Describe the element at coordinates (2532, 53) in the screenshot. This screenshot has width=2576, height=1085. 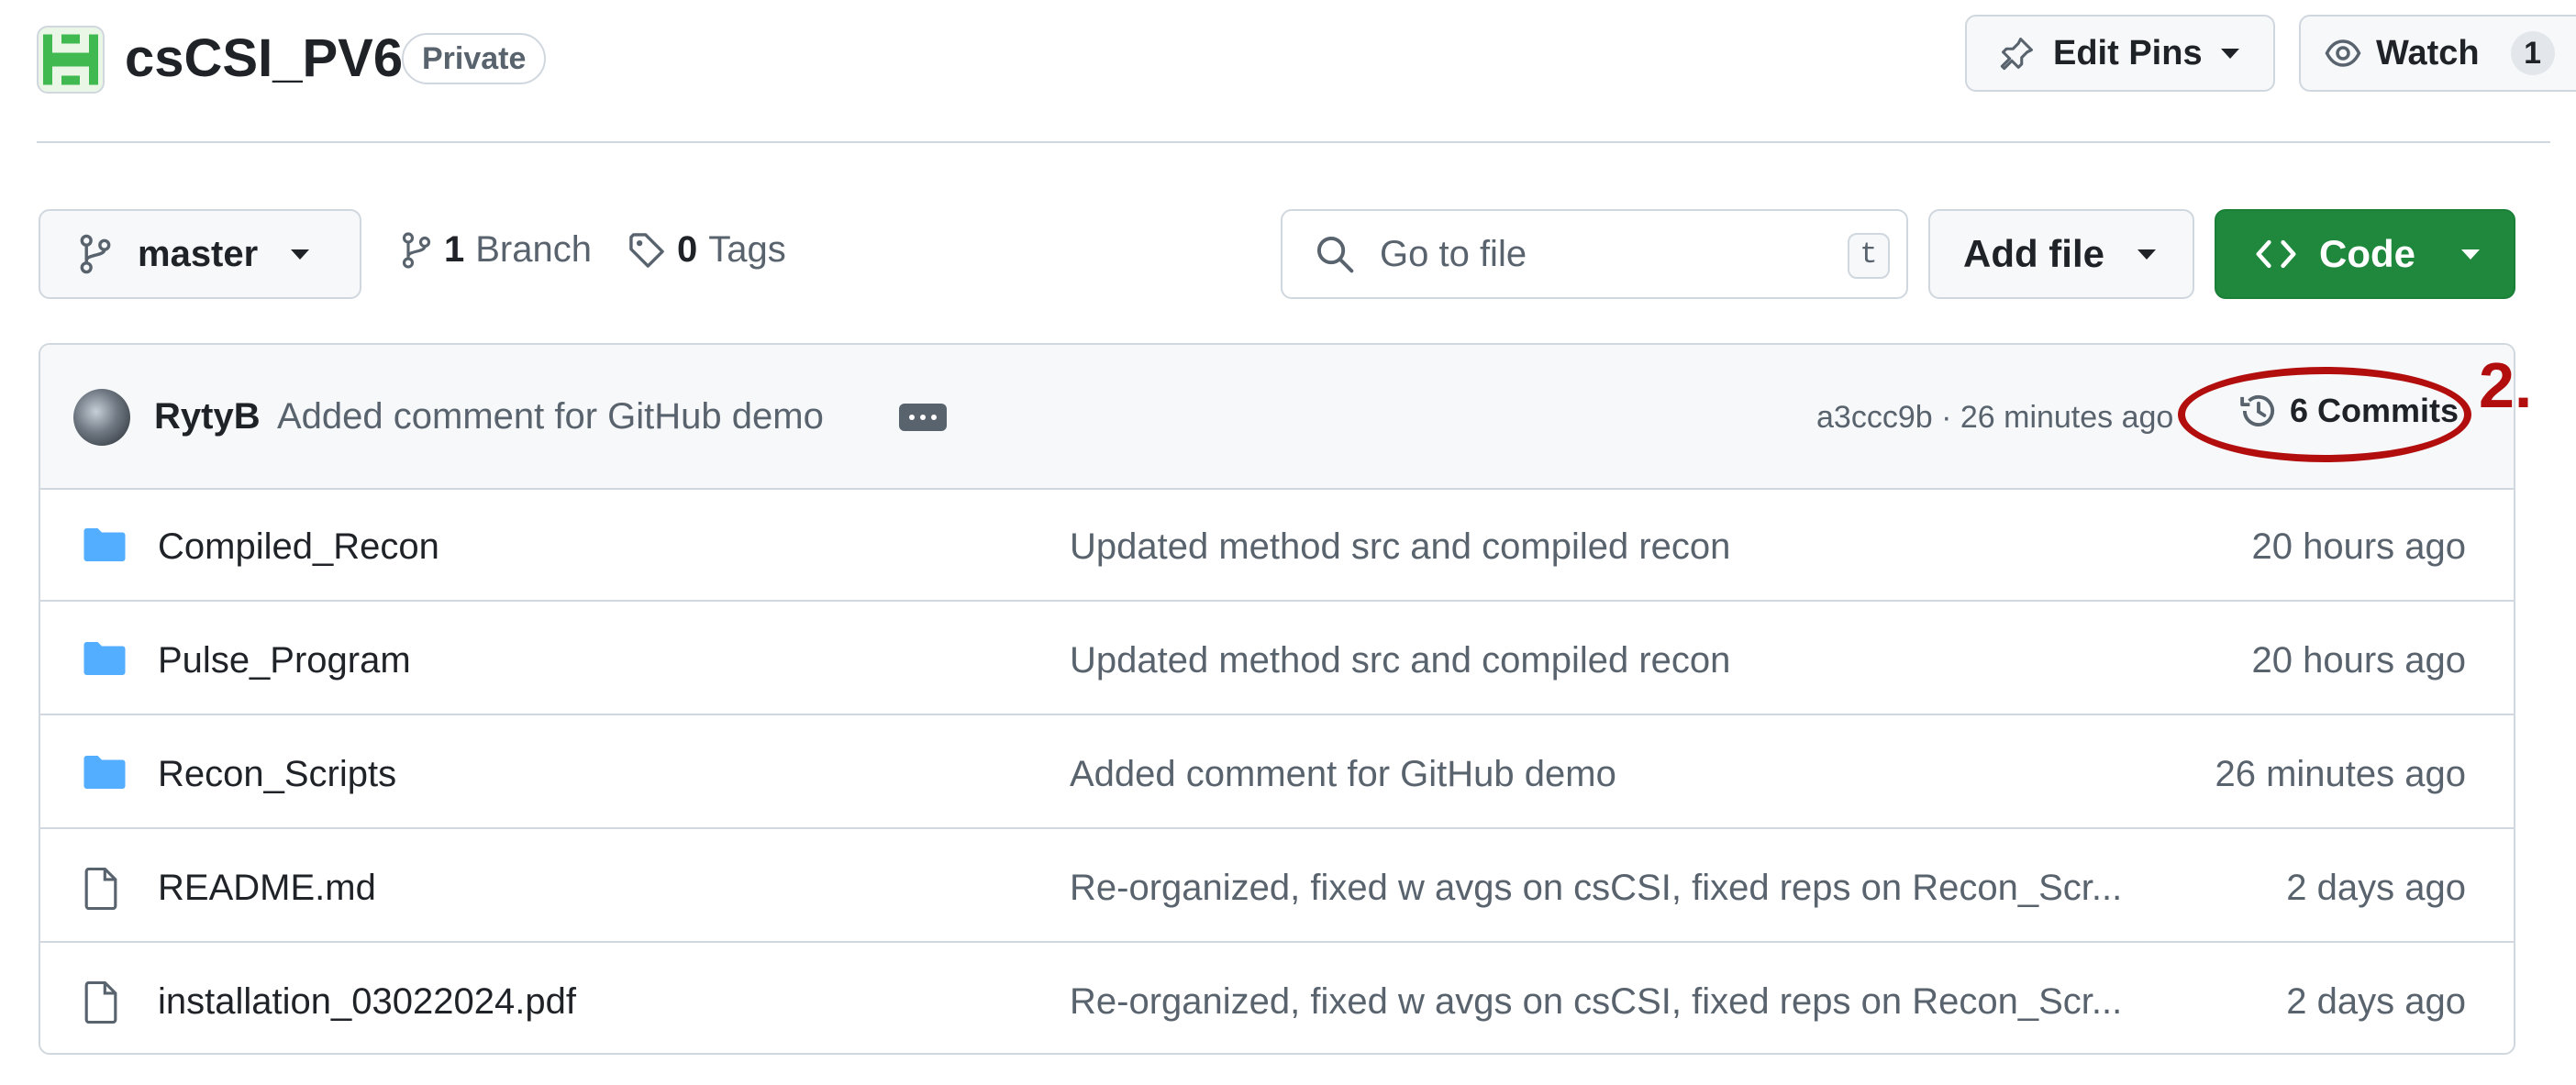
I see `watch-count: 1` at that location.